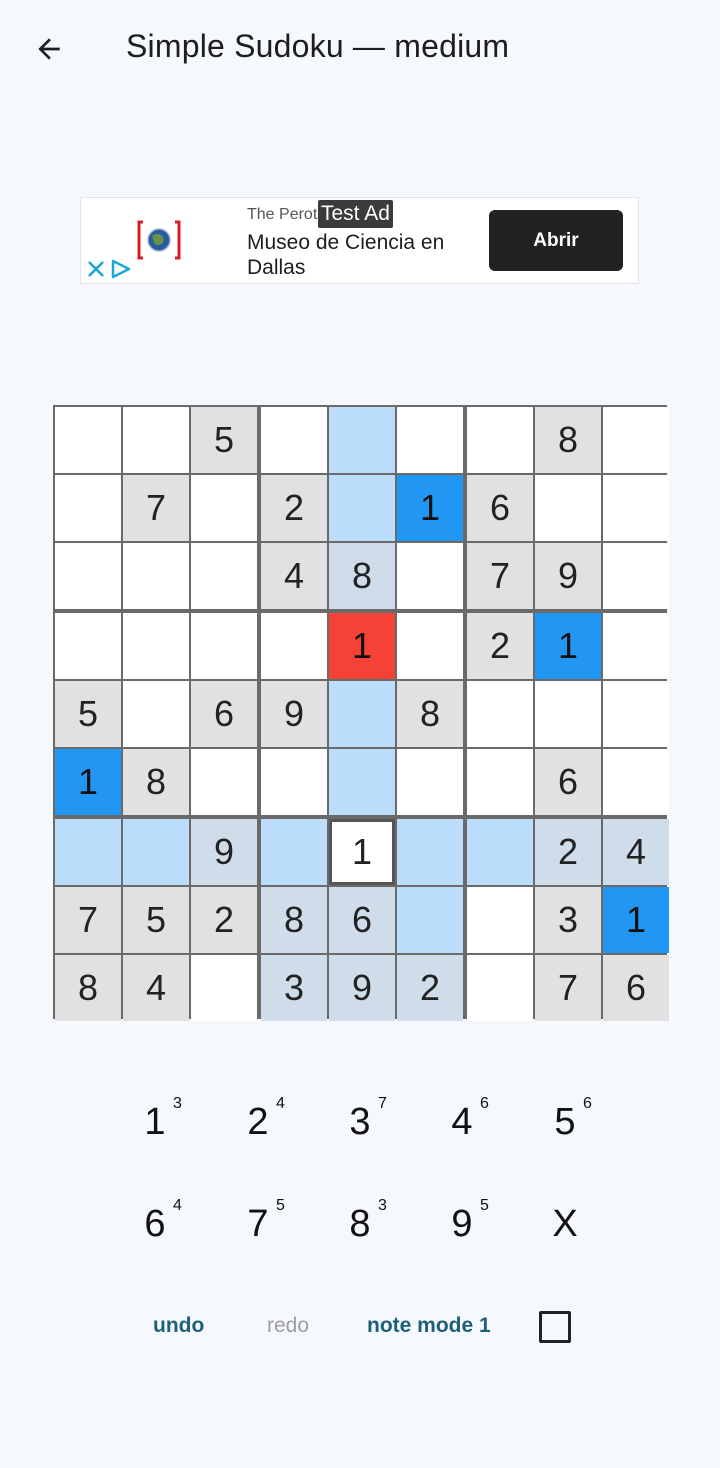  What do you see at coordinates (360, 1122) in the screenshot?
I see `digit-key-3: 37` at bounding box center [360, 1122].